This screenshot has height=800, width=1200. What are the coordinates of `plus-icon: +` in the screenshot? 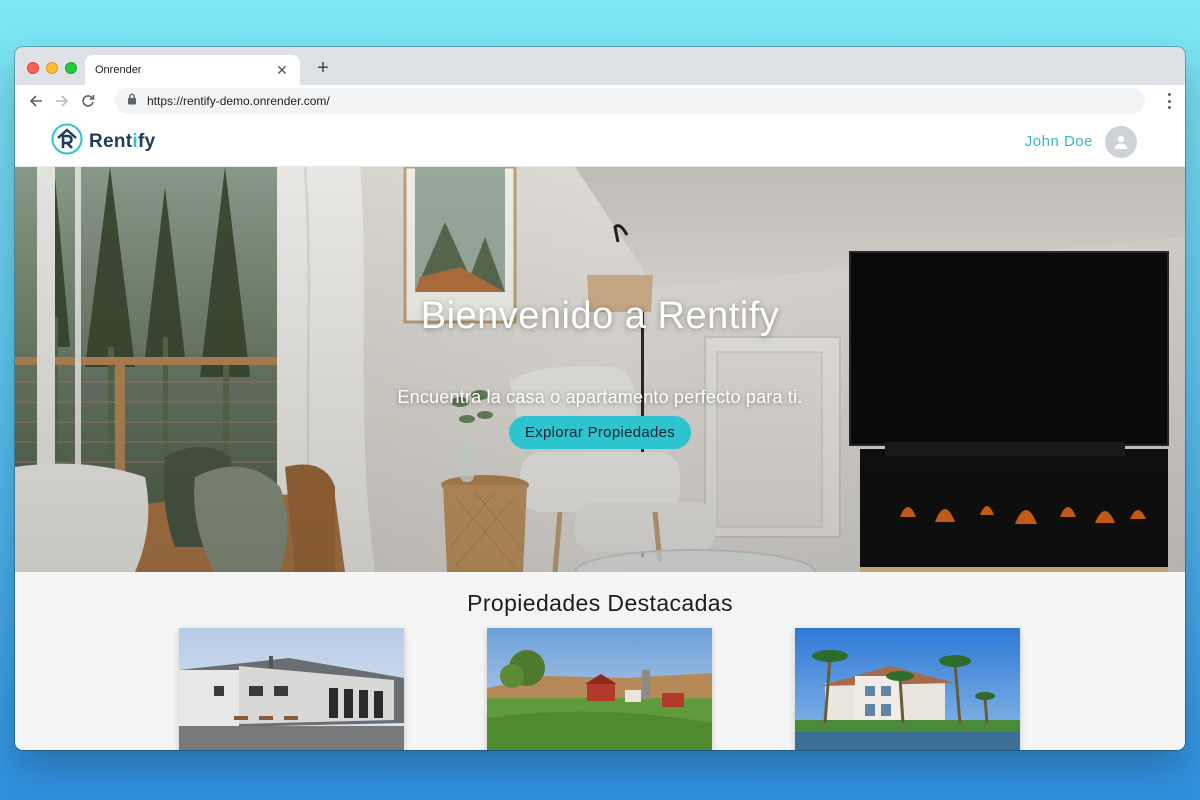 It's located at (323, 68).